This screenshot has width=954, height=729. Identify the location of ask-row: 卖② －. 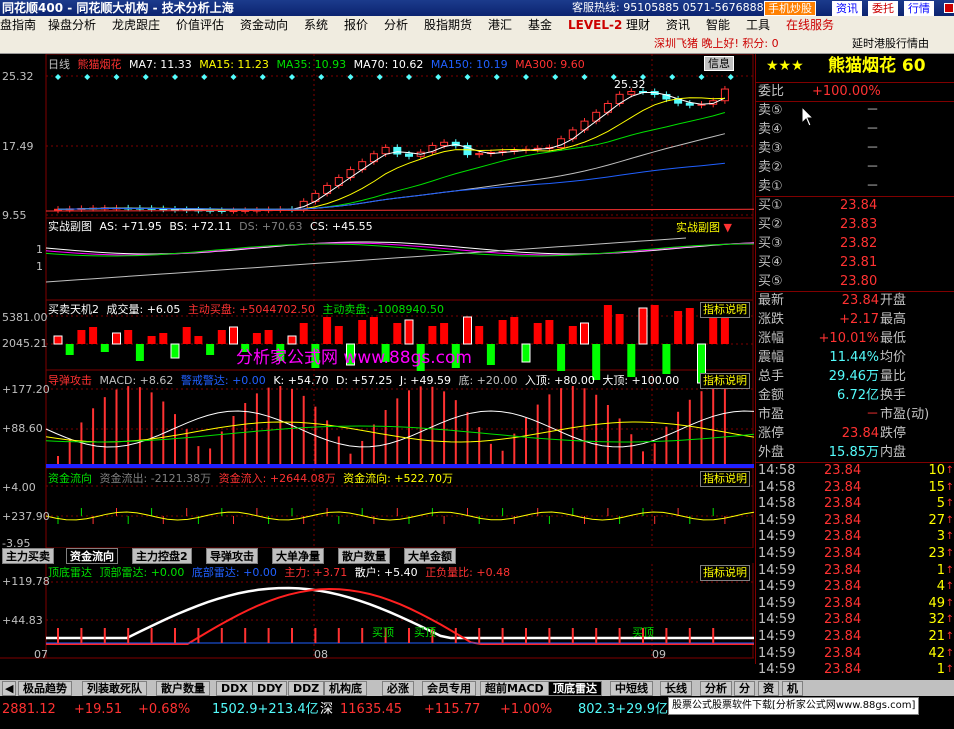
(855, 167).